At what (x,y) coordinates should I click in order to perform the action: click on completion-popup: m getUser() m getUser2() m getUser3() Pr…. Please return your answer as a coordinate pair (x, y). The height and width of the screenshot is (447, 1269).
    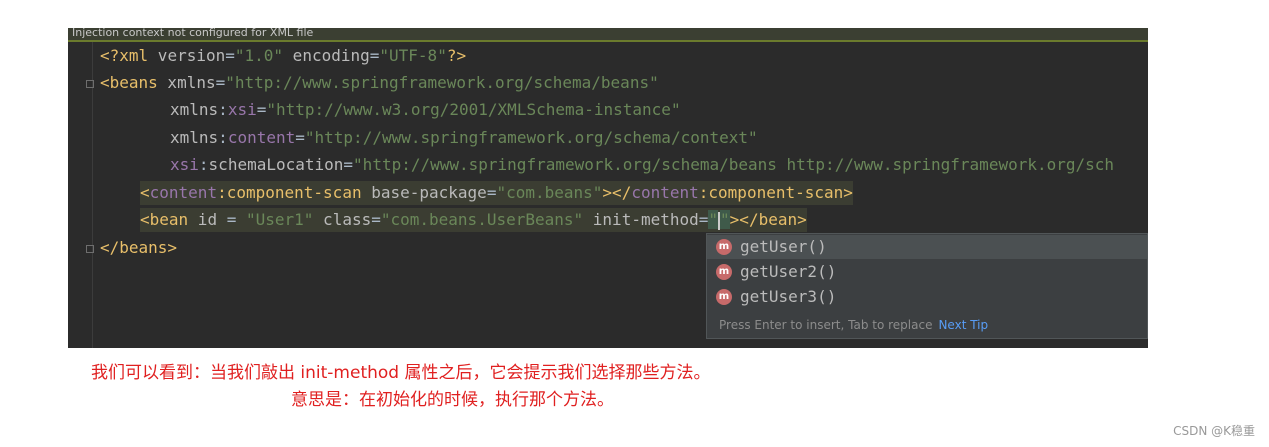
    Looking at the image, I should click on (927, 286).